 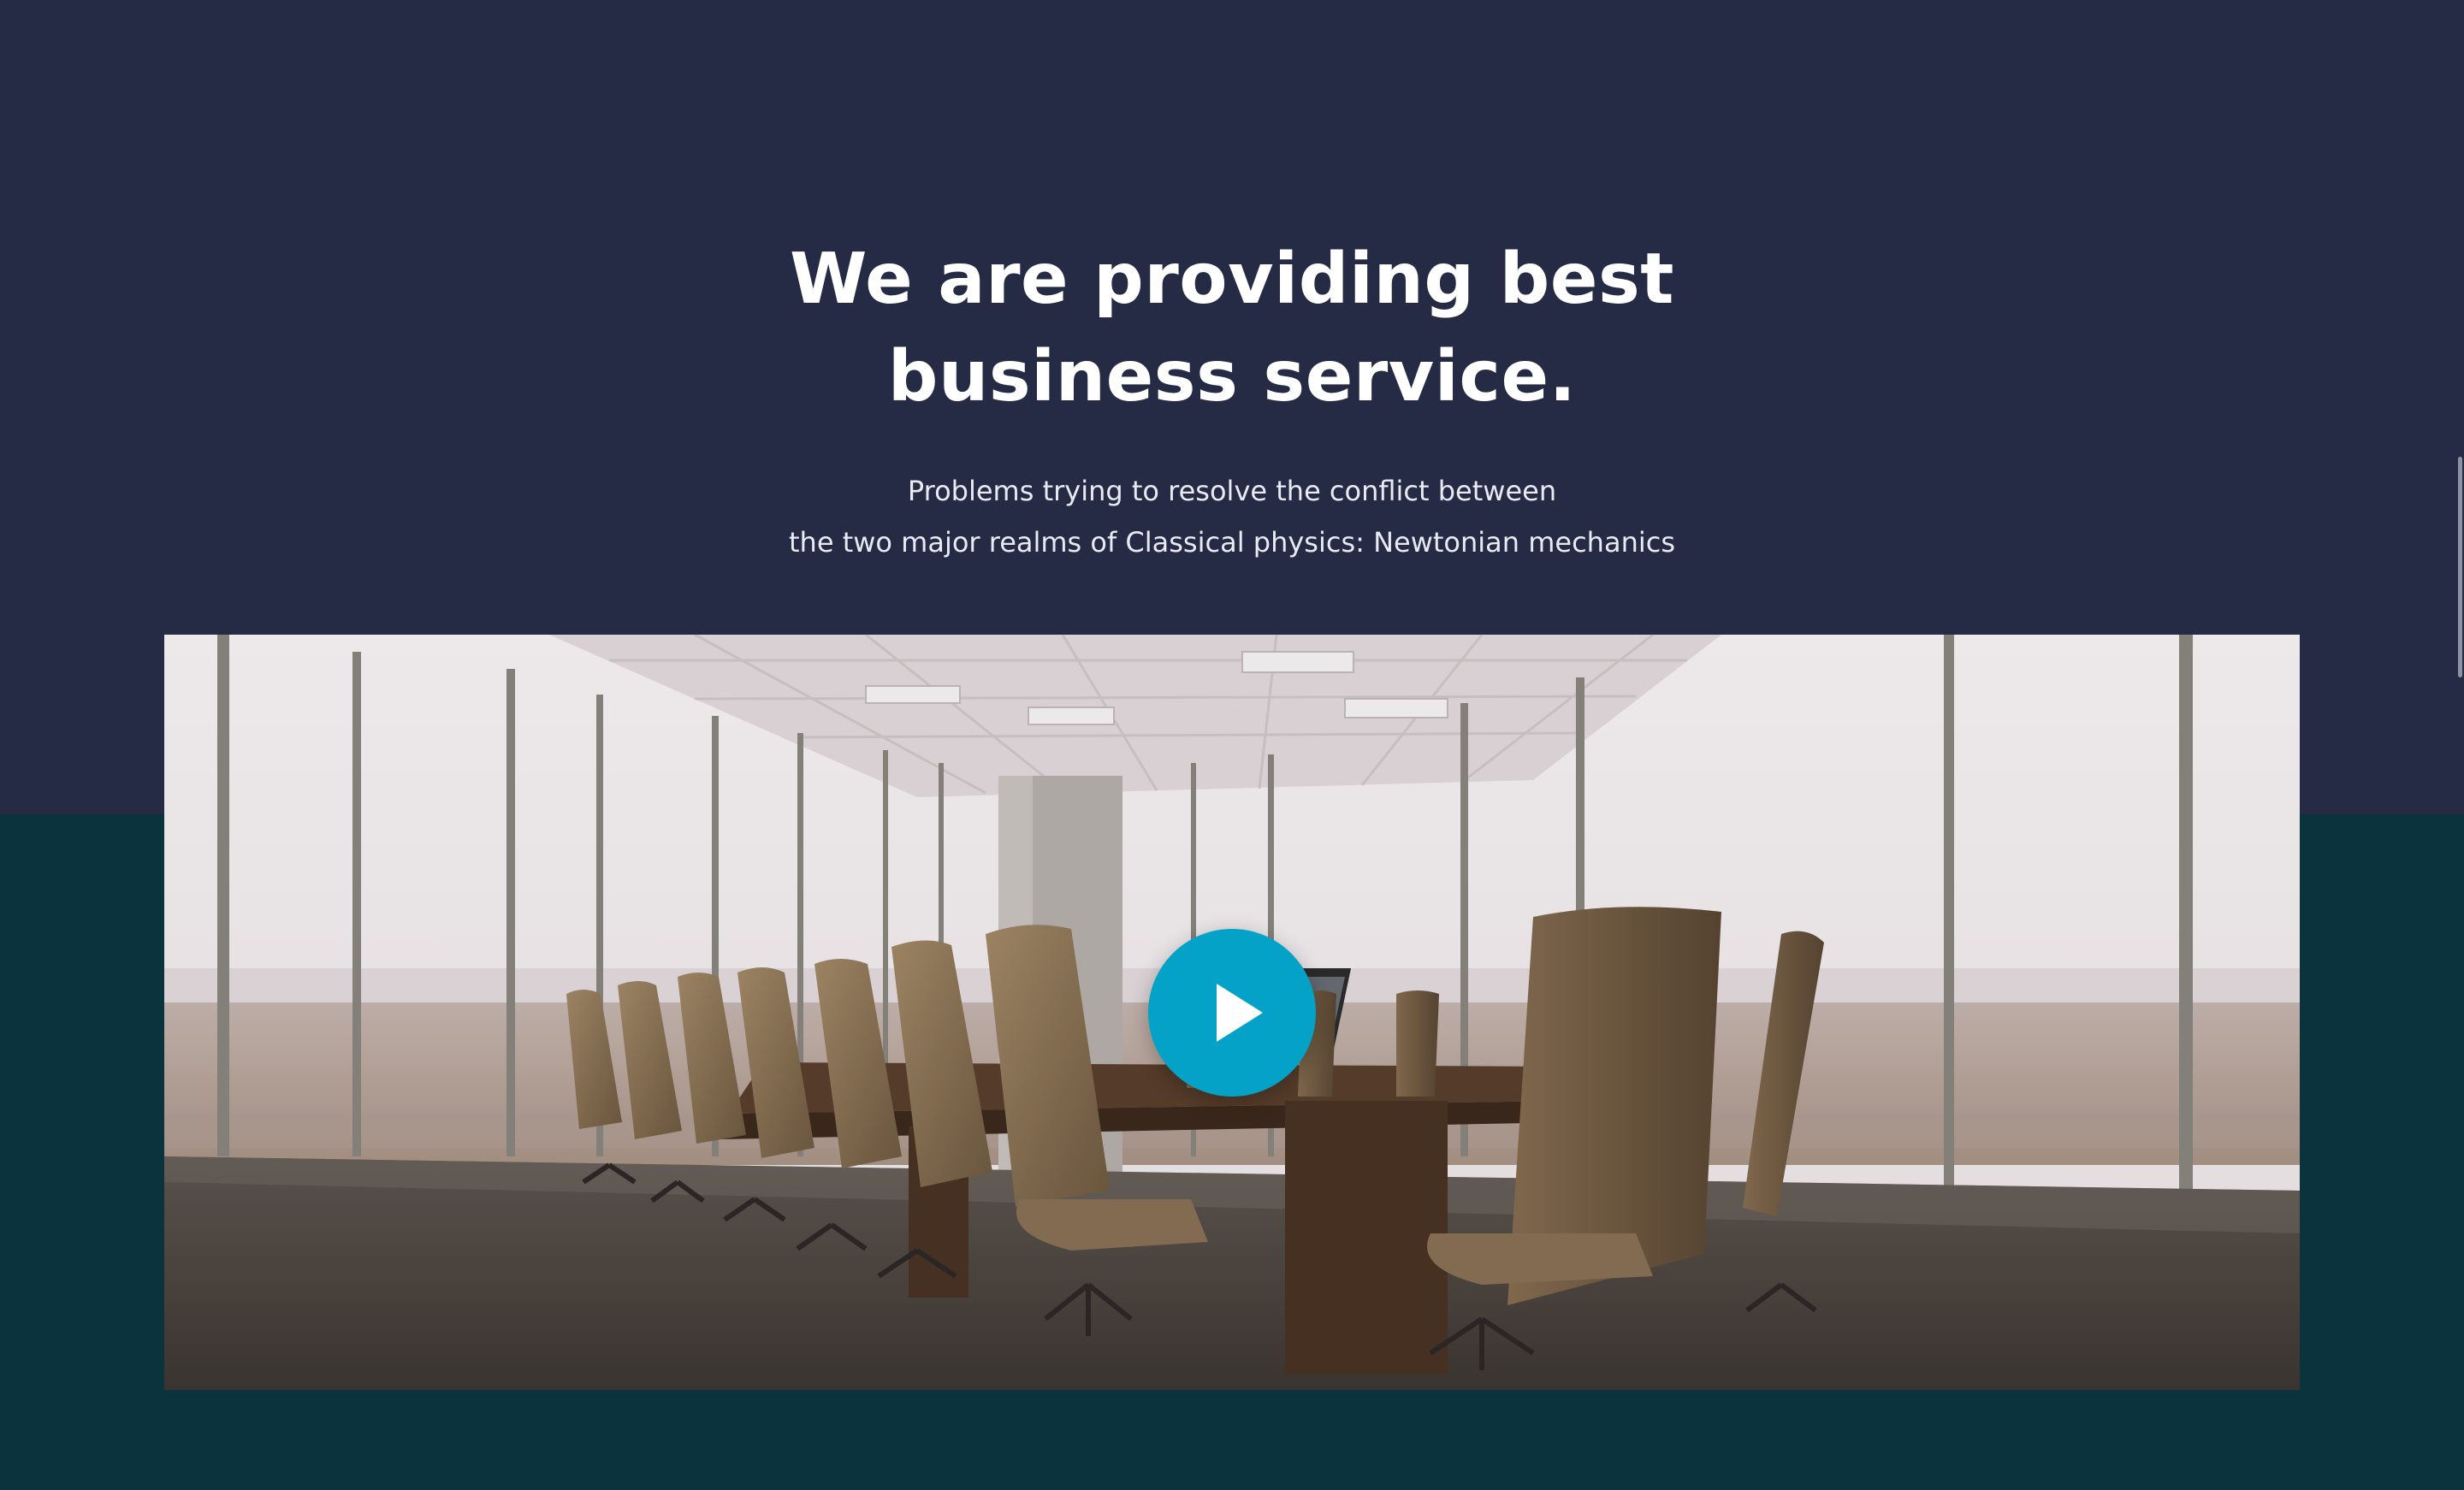 What do you see at coordinates (2460, 567) in the screenshot?
I see `scrollbar-thumb` at bounding box center [2460, 567].